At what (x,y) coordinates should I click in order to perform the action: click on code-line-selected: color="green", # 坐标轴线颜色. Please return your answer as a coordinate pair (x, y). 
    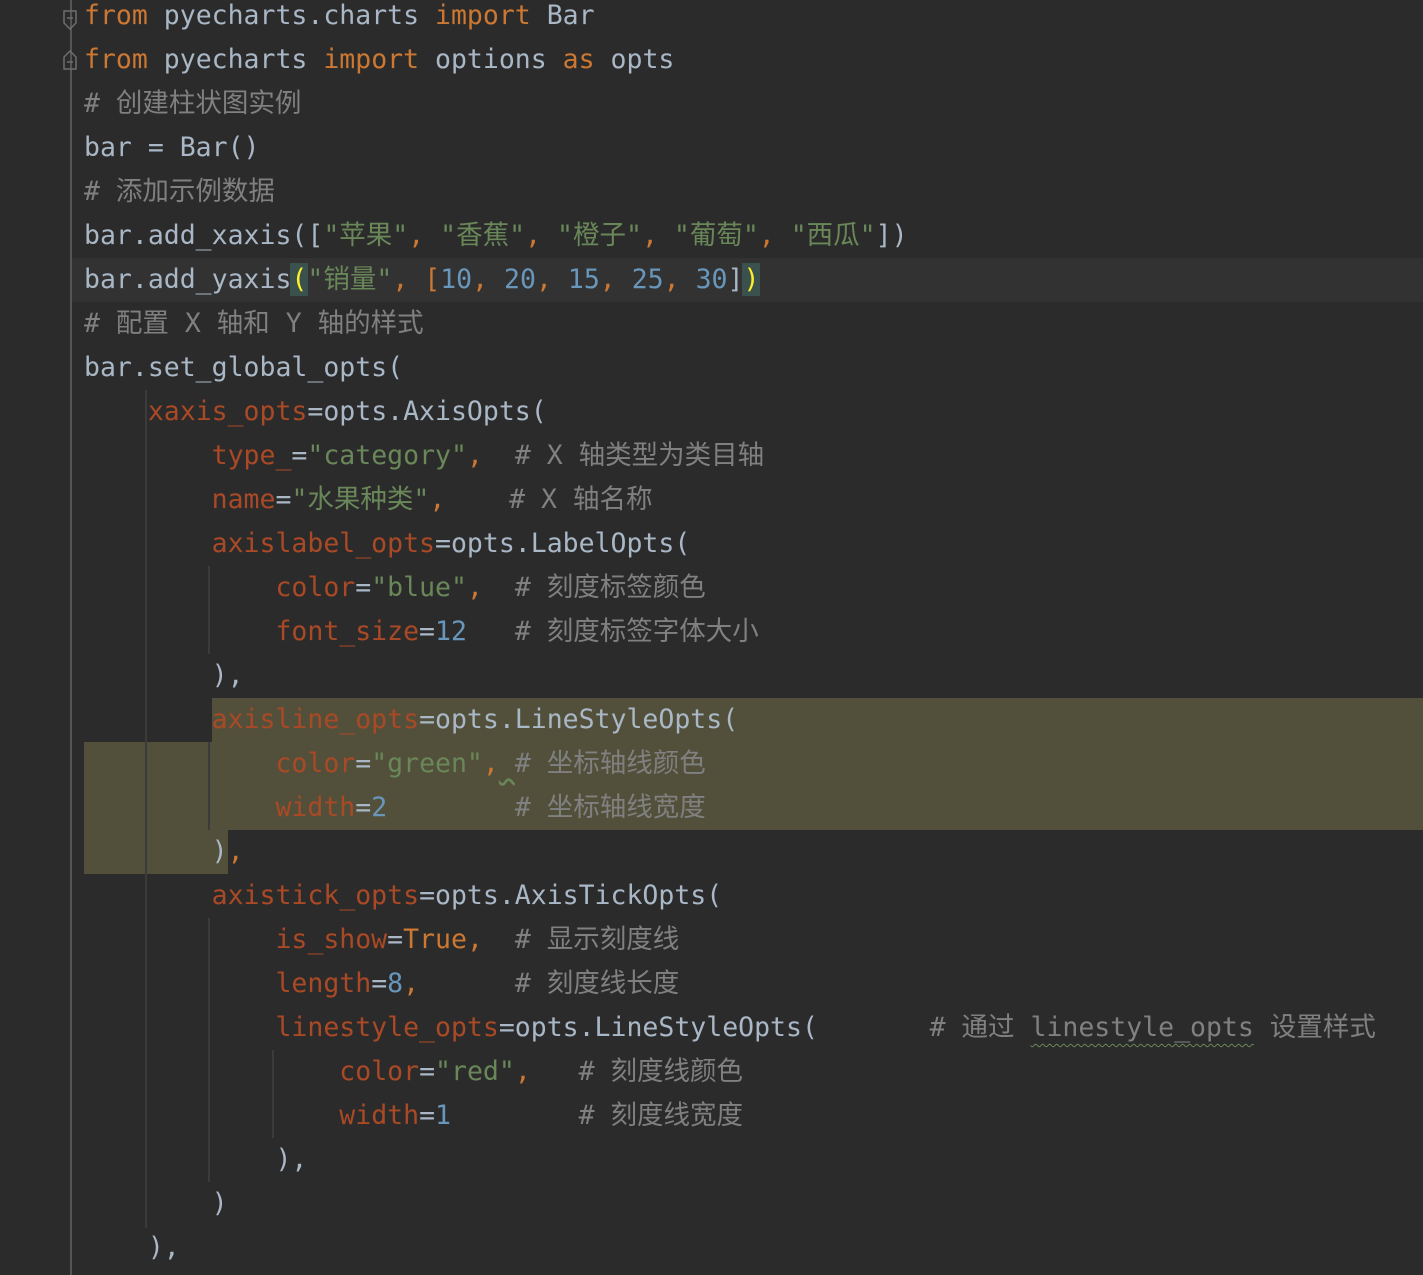
    Looking at the image, I should click on (394, 764).